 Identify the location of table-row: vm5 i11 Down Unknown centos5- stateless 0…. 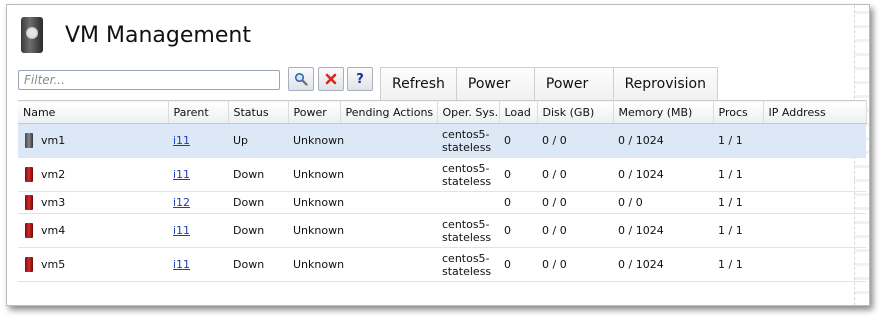
(442, 264).